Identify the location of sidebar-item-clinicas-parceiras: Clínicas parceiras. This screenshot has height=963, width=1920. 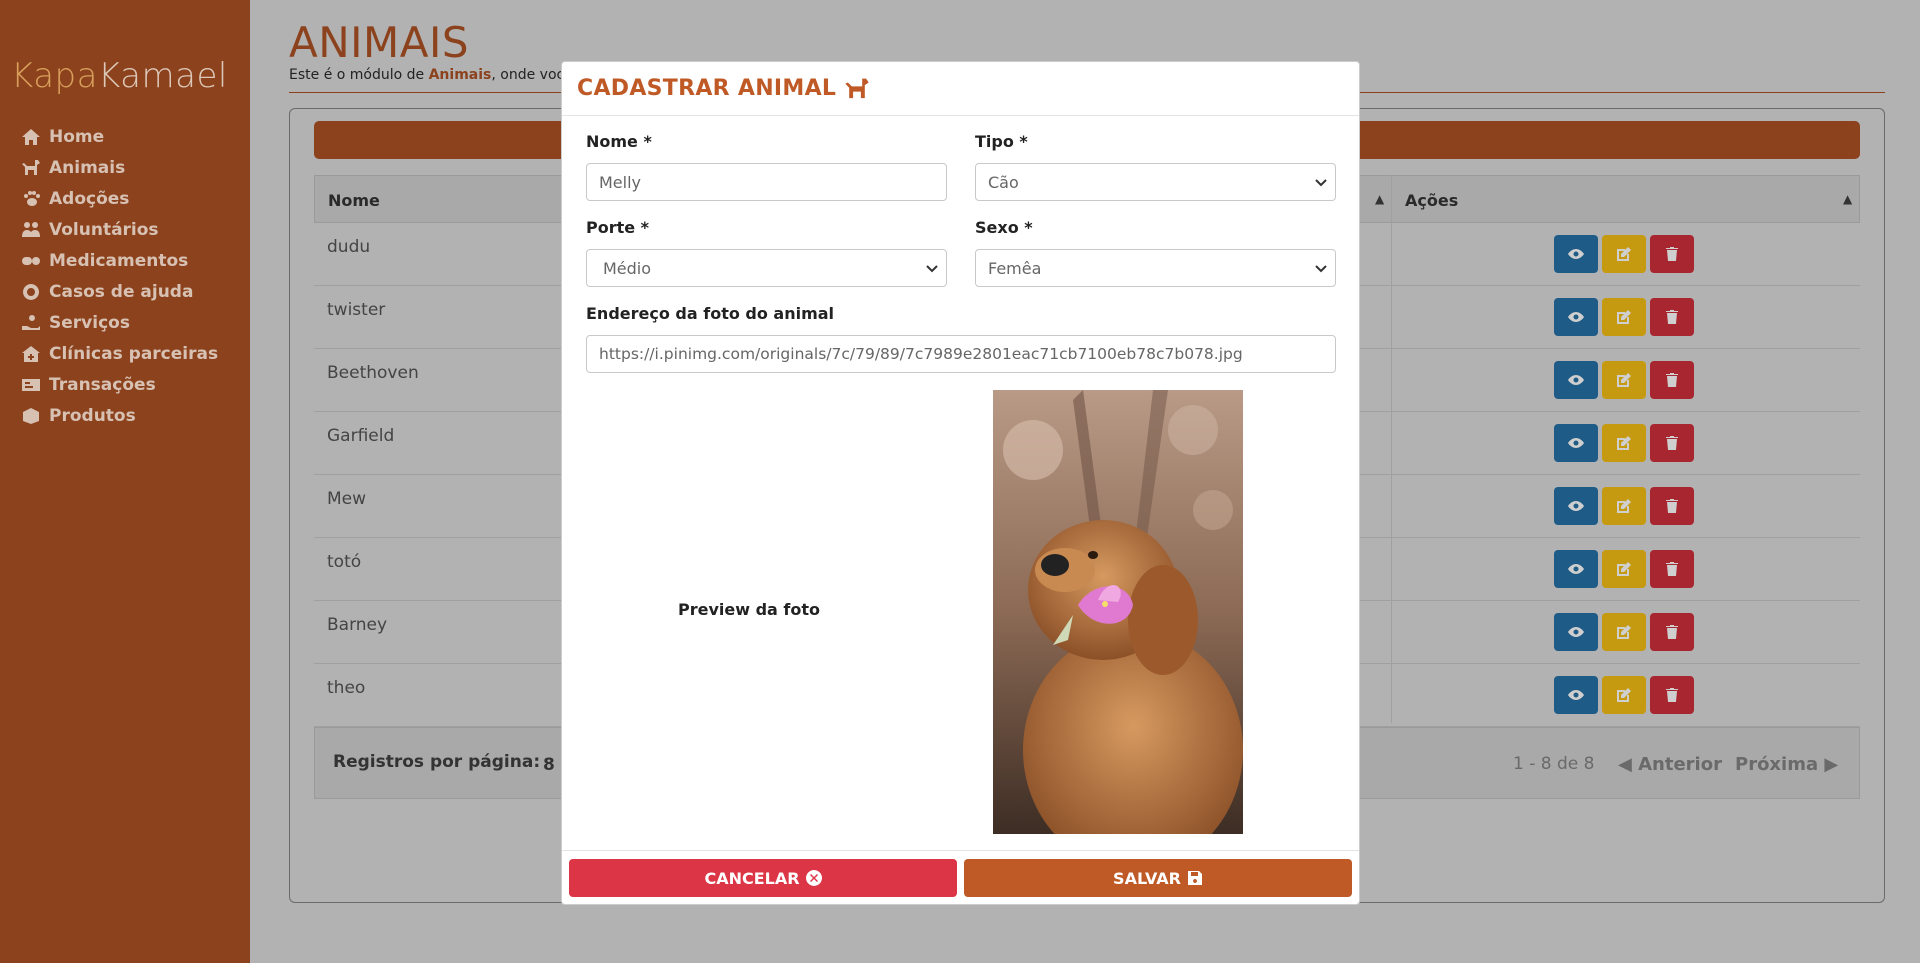
(119, 353).